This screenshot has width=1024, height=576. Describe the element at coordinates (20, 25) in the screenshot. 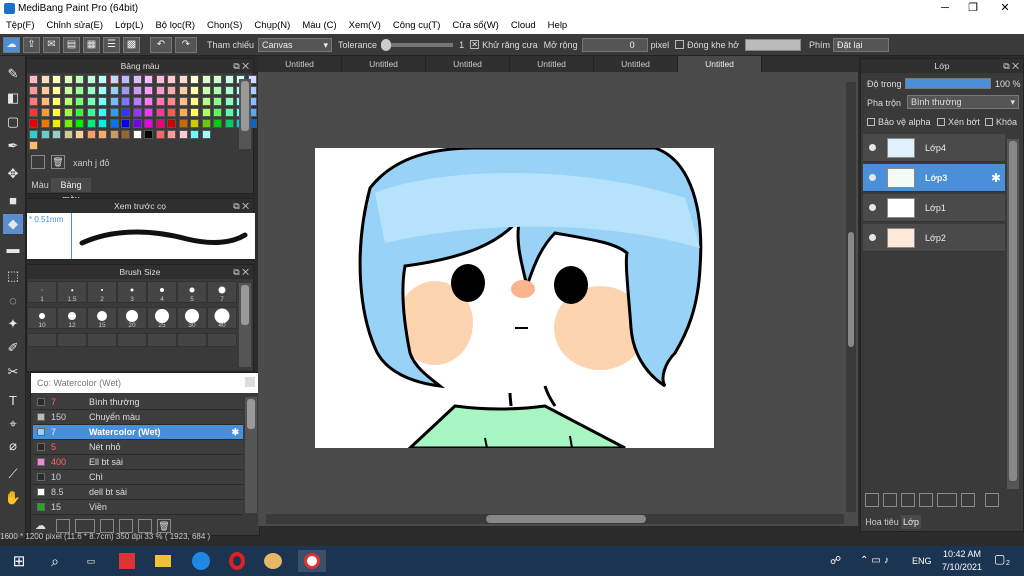

I see `menu-file: Tệp(F)` at that location.